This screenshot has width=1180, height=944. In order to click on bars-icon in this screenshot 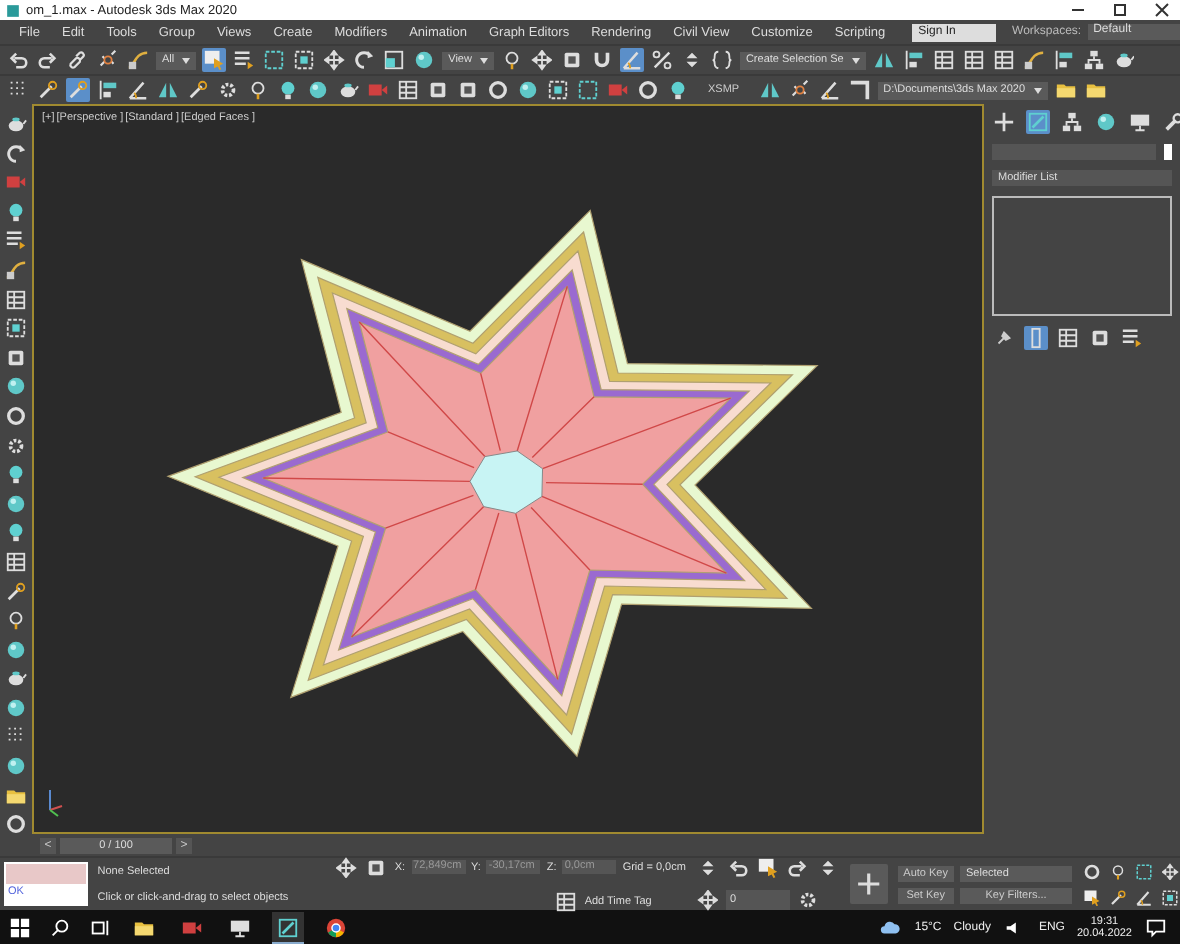, I will do `click(1036, 338)`.